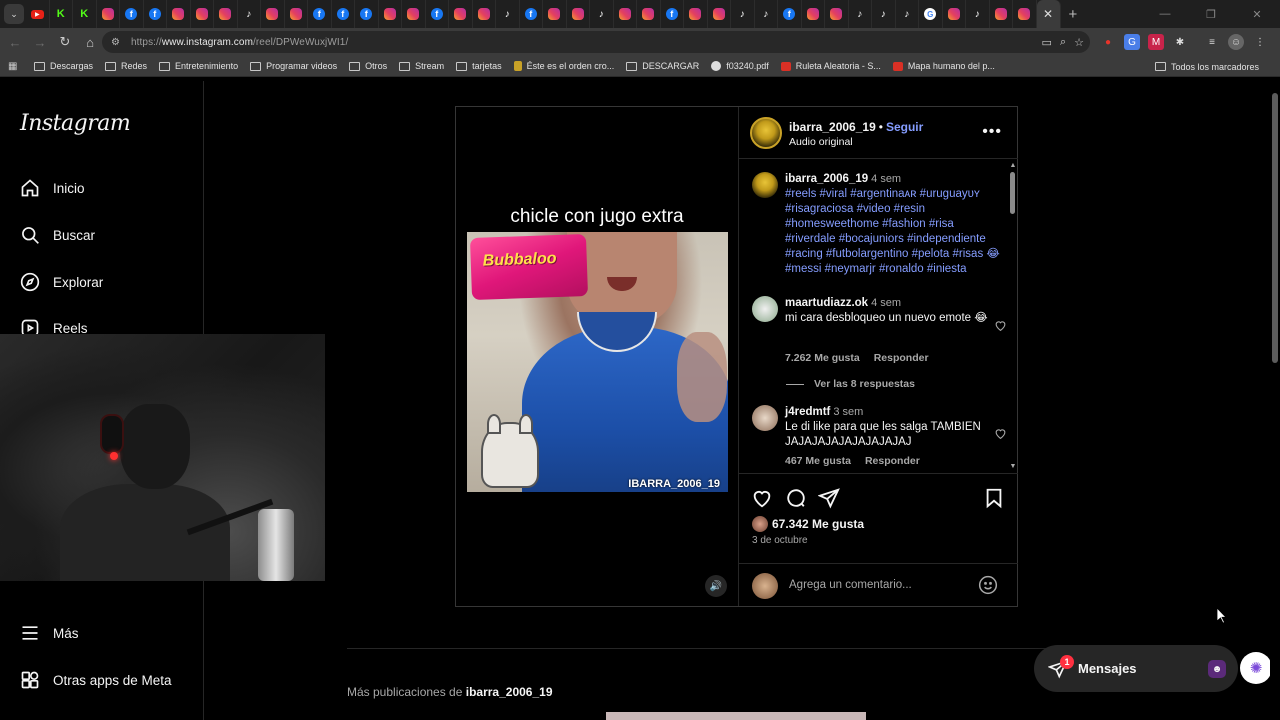 The width and height of the screenshot is (1280, 720). Describe the element at coordinates (65, 42) in the screenshot. I see `reload-button: ↻` at that location.